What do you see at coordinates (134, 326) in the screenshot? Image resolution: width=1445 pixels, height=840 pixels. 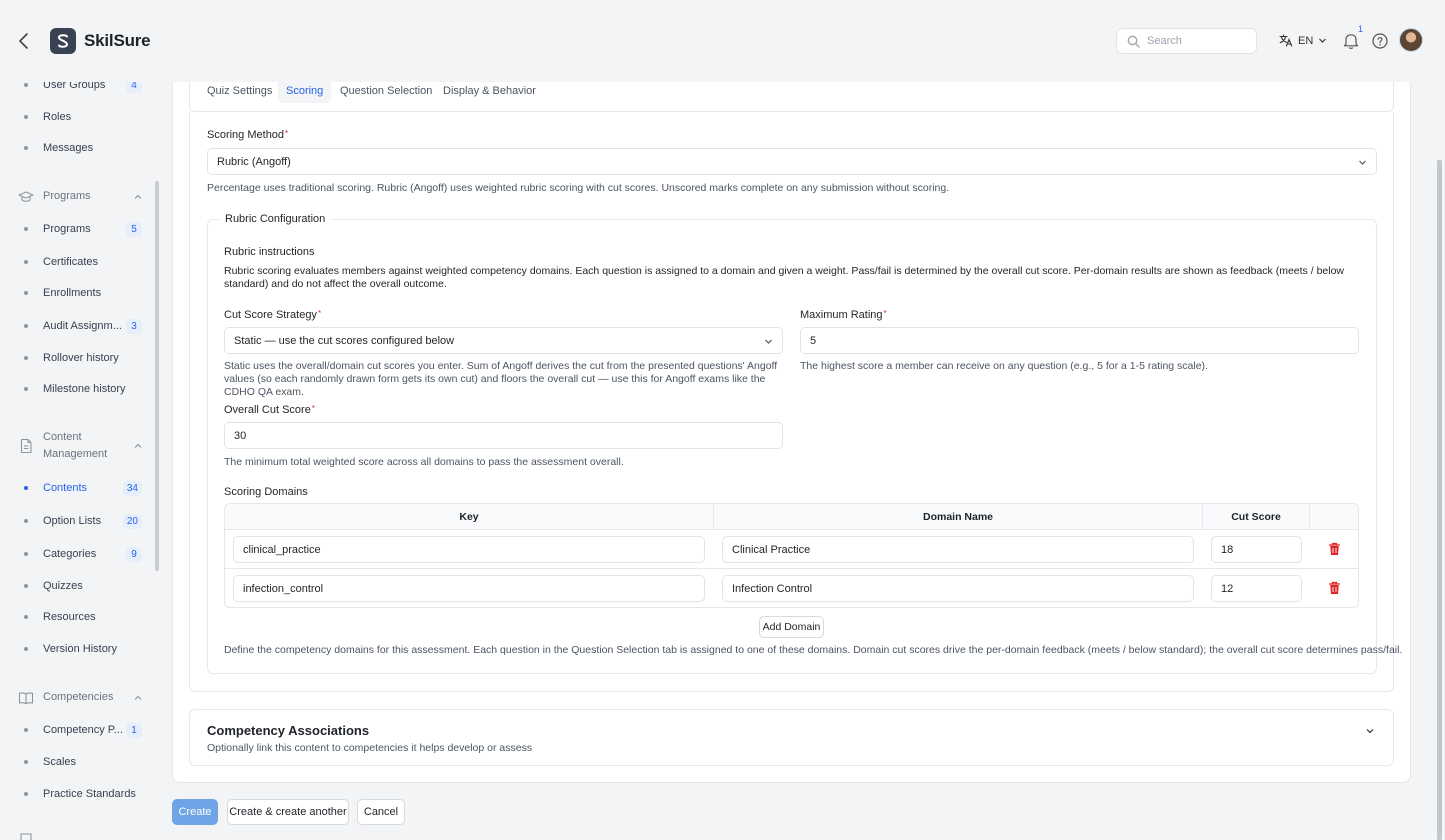 I see `count-badge: 3` at bounding box center [134, 326].